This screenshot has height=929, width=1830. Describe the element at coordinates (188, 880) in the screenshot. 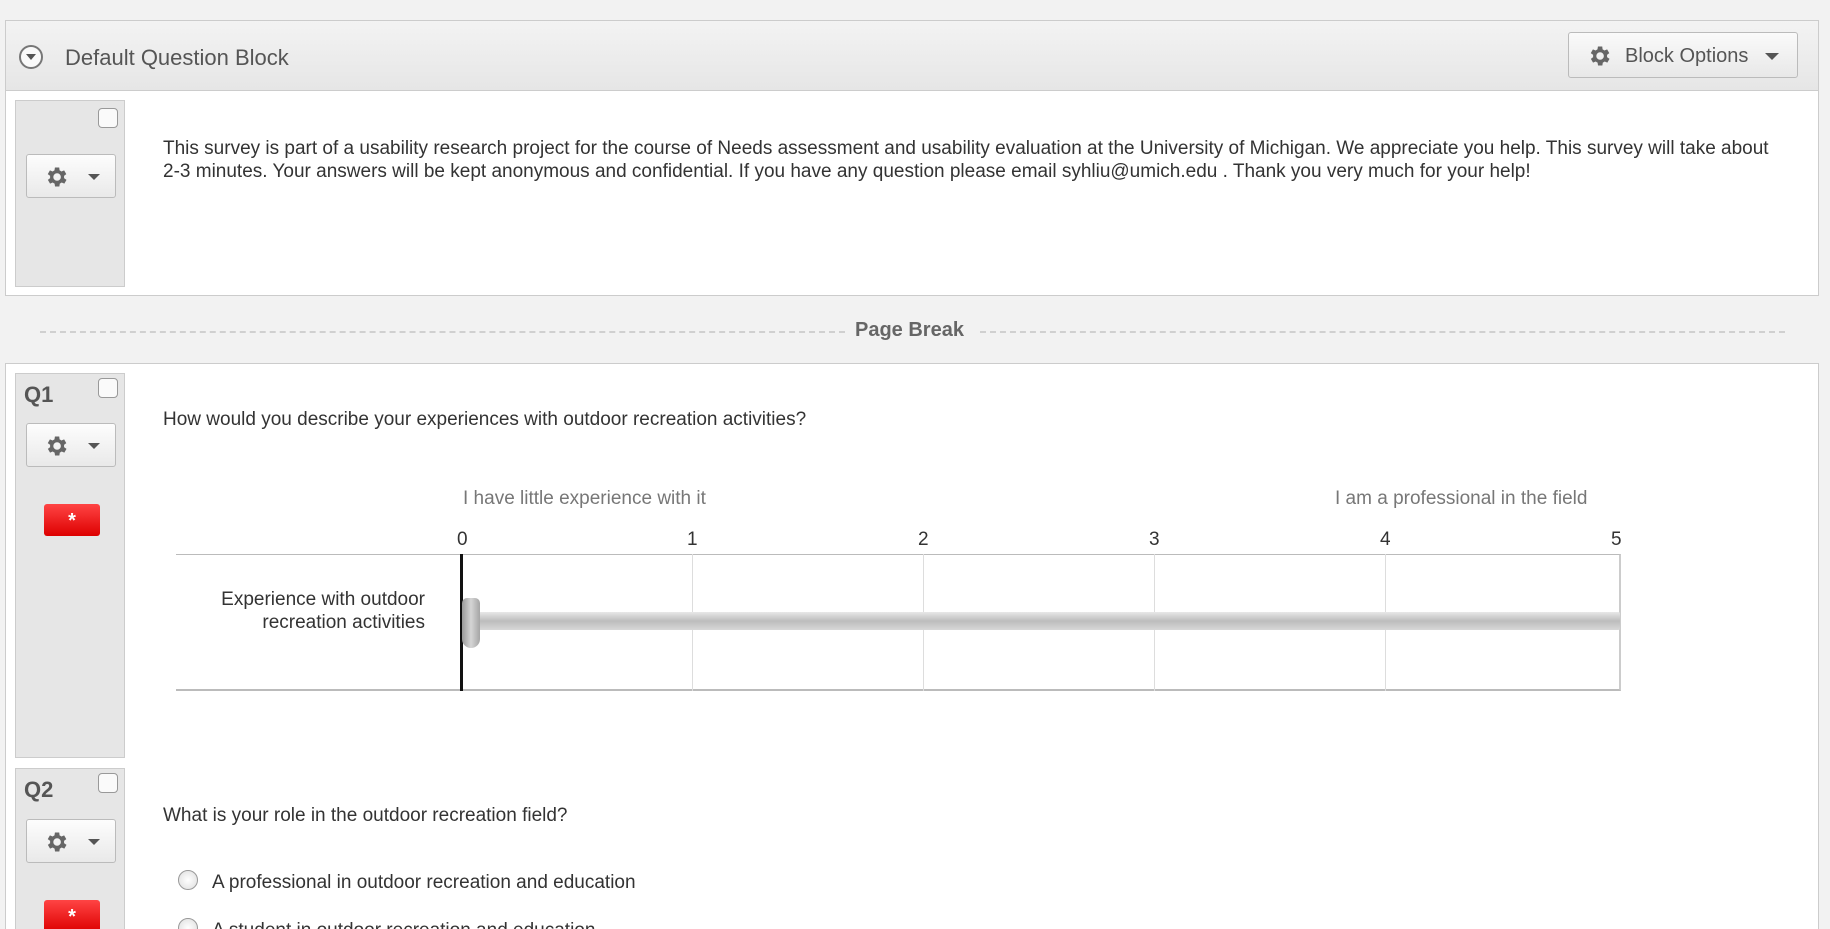

I see `radio-button` at that location.